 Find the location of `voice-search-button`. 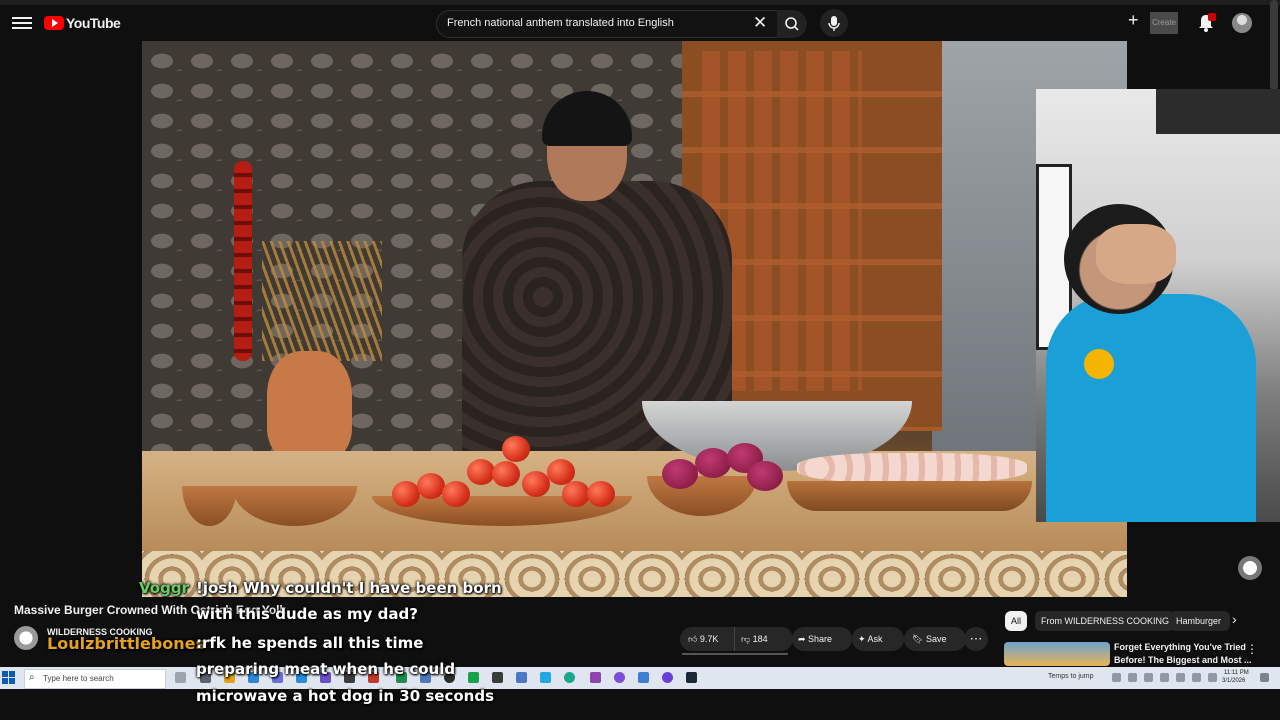

voice-search-button is located at coordinates (834, 23).